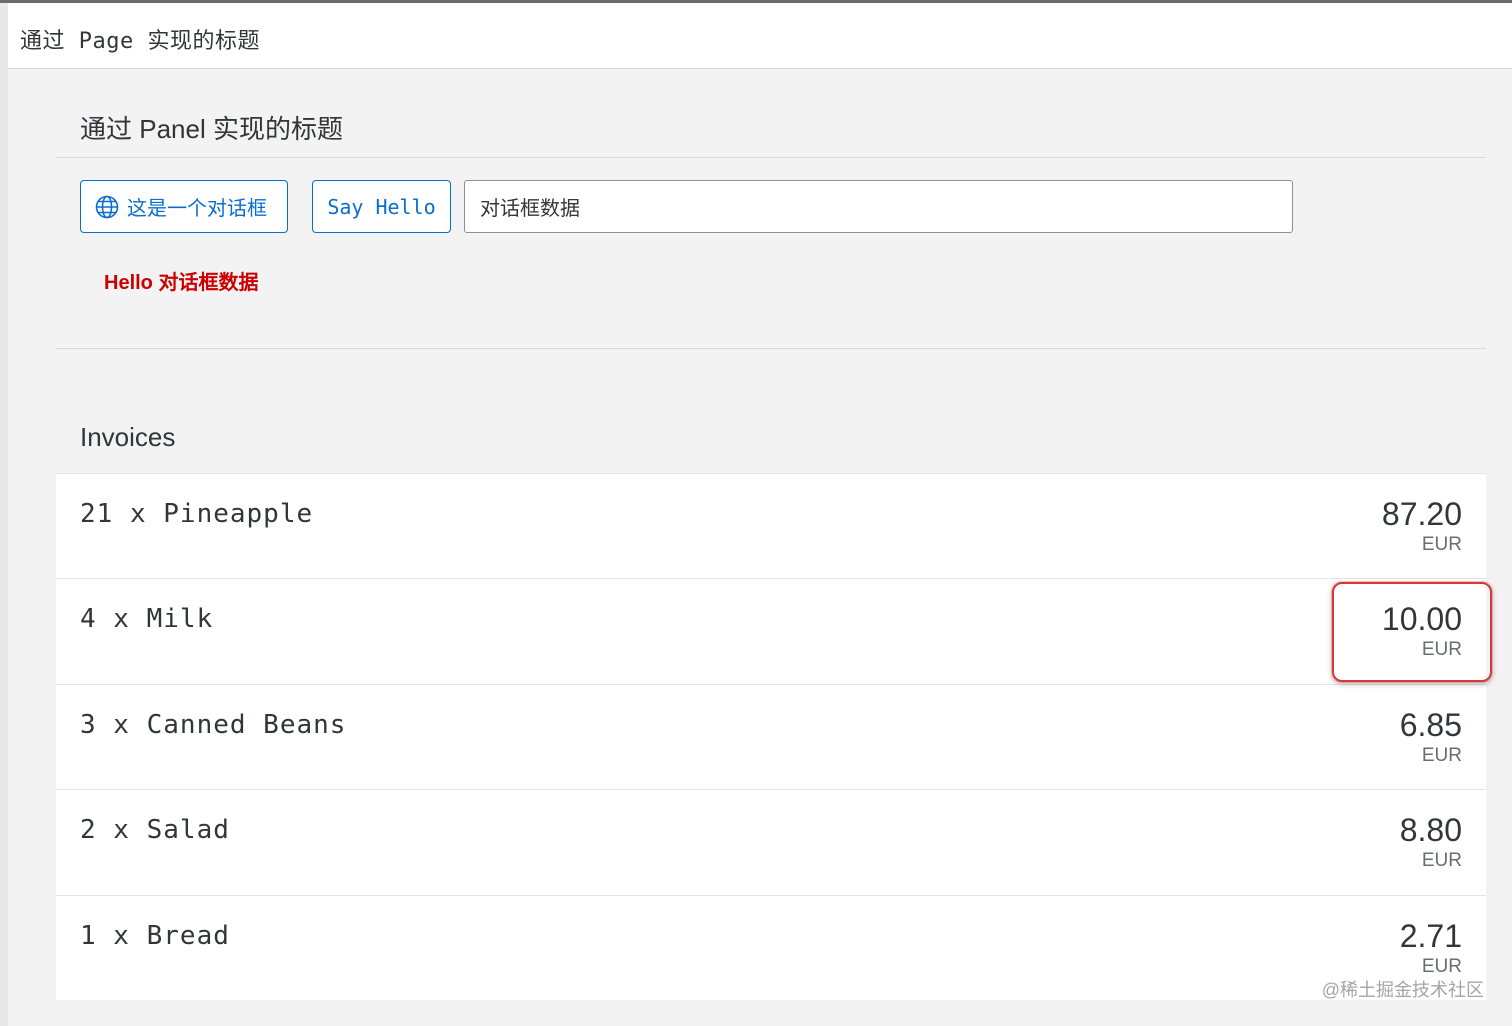  I want to click on invoice-item-price: 10.00 EUR, so click(1422, 631).